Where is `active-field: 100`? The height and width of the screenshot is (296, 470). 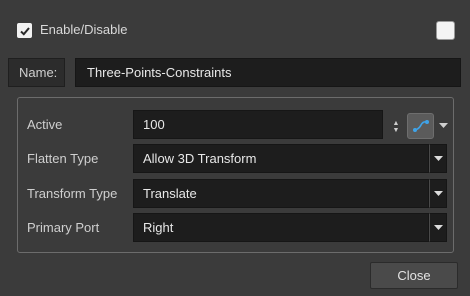
active-field: 100 is located at coordinates (258, 124).